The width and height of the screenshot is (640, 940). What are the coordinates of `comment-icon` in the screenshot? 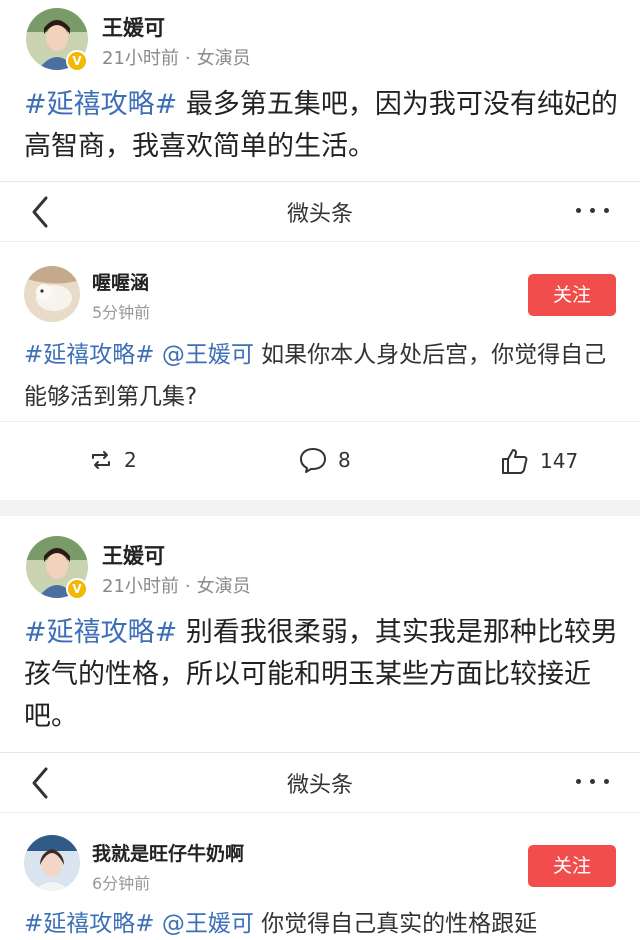 It's located at (313, 460).